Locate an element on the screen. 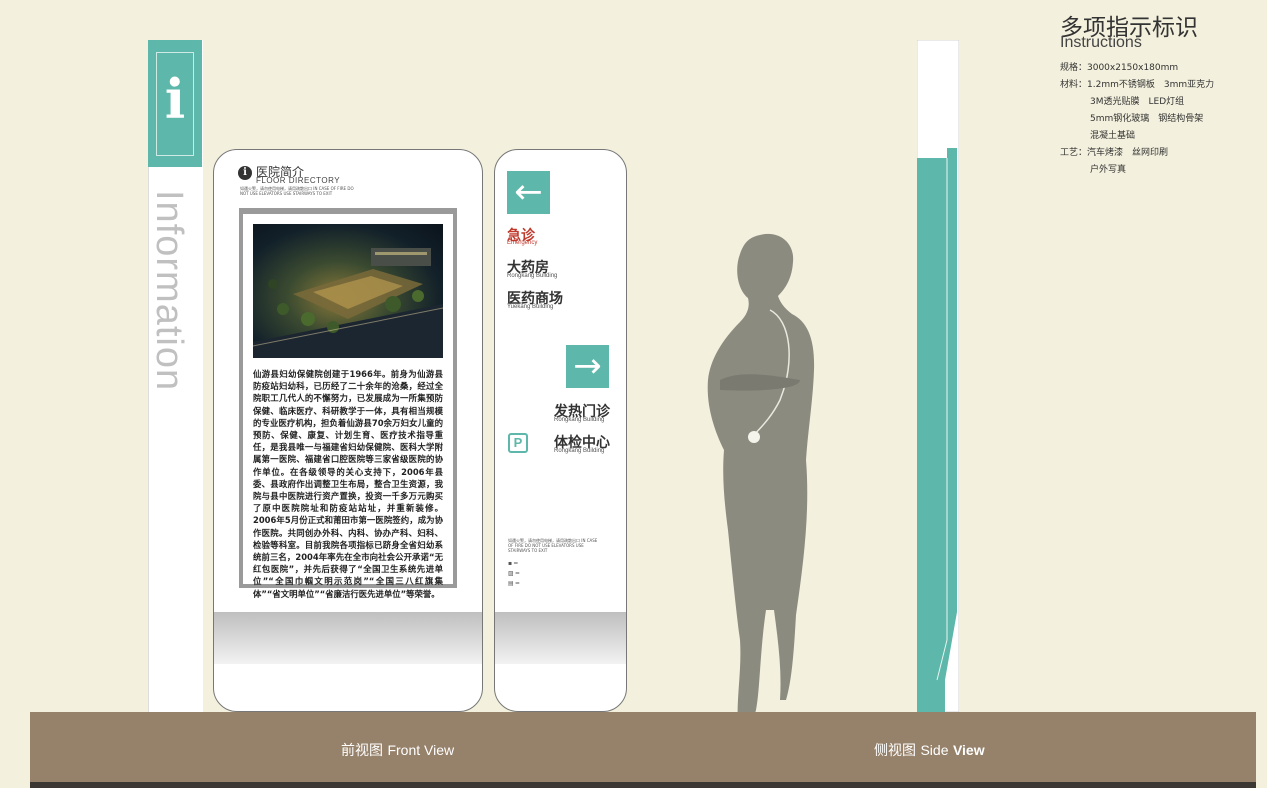  information-vertical-text: Information is located at coordinates (169, 291).